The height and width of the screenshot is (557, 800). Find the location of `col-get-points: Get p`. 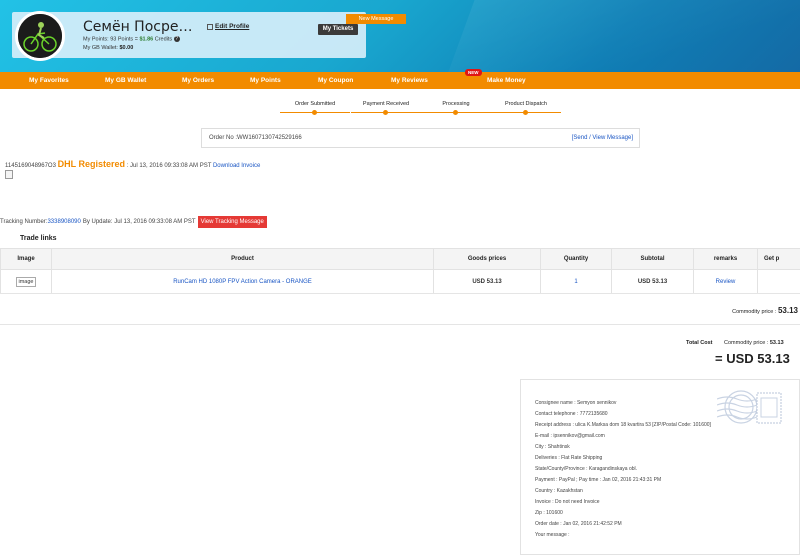

col-get-points: Get p is located at coordinates (778, 259).